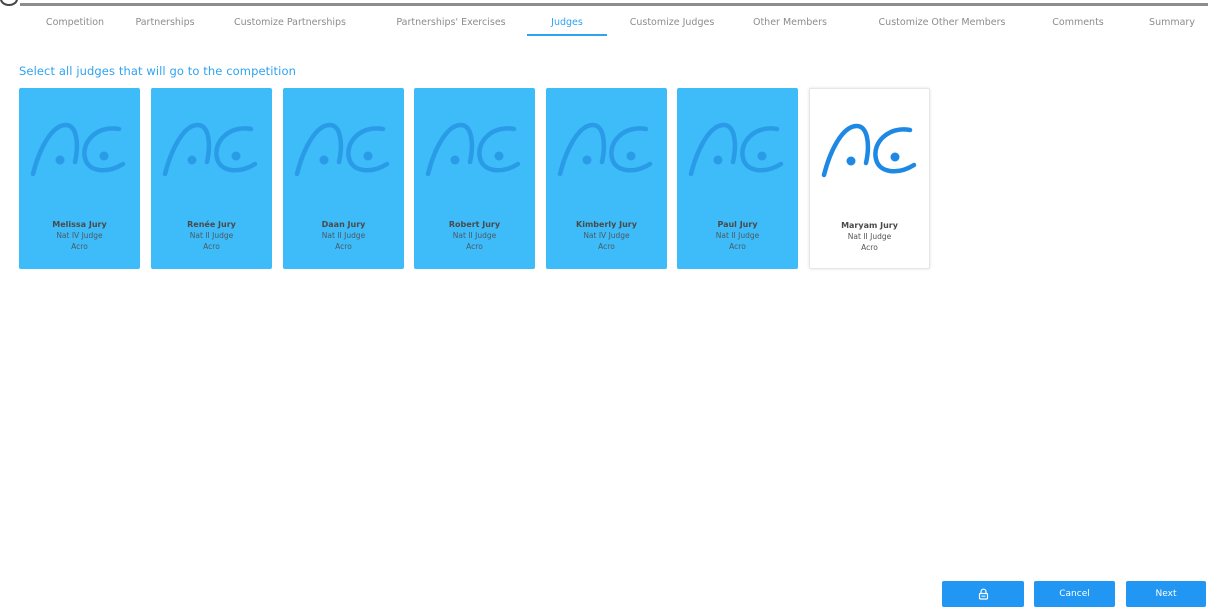 The width and height of the screenshot is (1214, 611). I want to click on tab-competition: Competition, so click(75, 22).